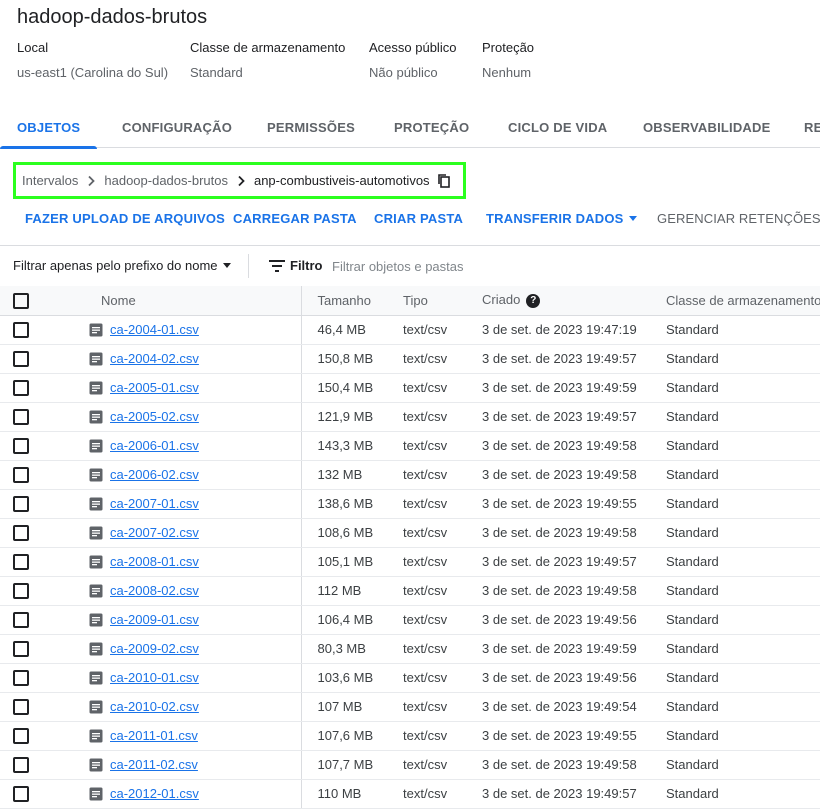 The width and height of the screenshot is (820, 809). I want to click on file-name-link: ca-2004-01.csv, so click(154, 329).